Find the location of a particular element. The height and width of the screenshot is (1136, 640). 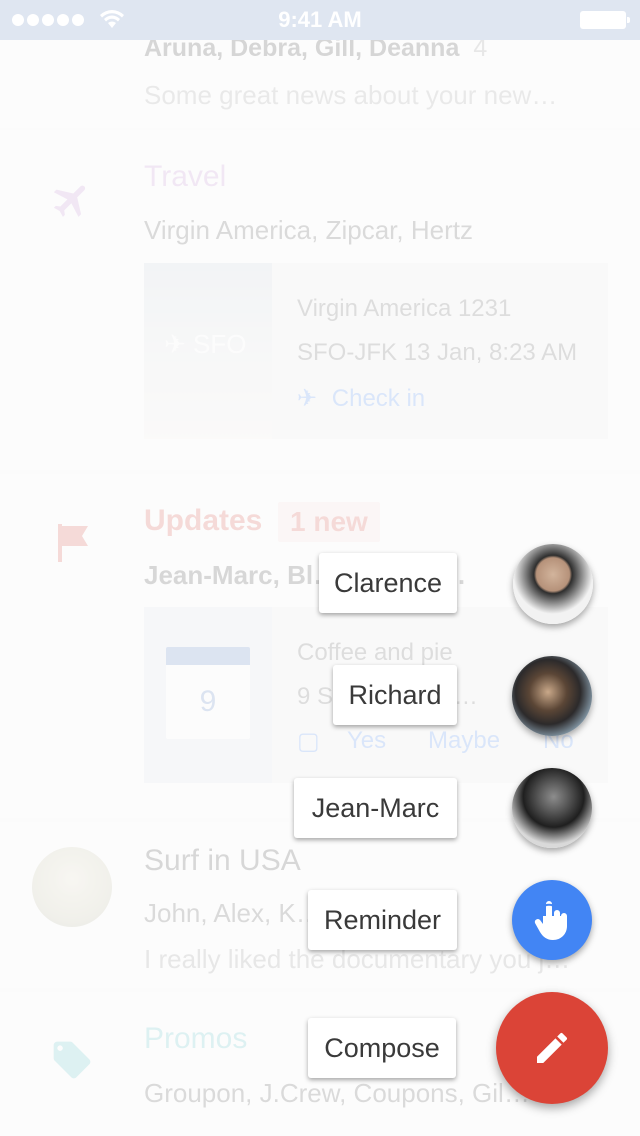

richard-label: Richard is located at coordinates (395, 695).